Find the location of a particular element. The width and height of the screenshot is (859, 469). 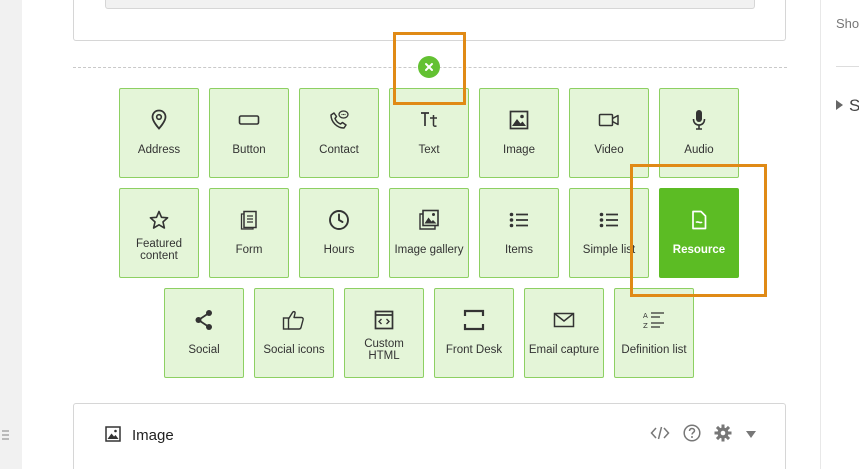

tile-label: Hours is located at coordinates (339, 250).